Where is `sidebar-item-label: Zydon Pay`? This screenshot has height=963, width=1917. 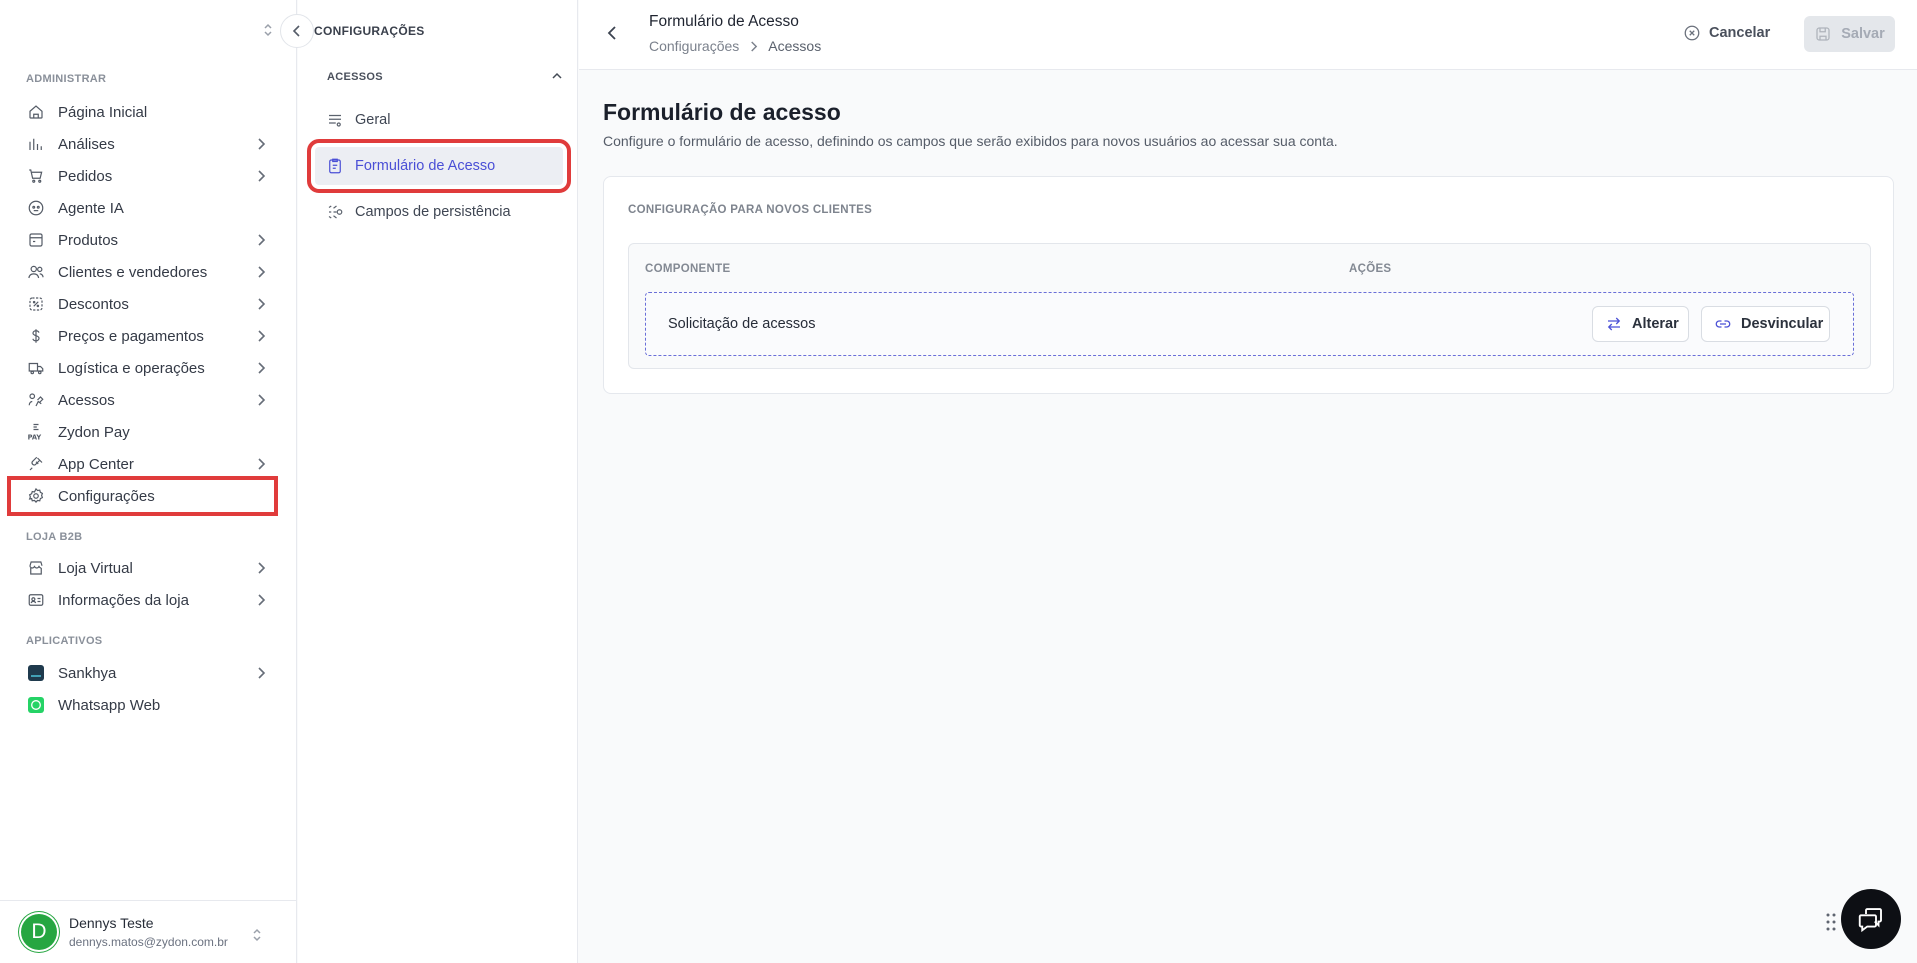
sidebar-item-label: Zydon Pay is located at coordinates (94, 432).